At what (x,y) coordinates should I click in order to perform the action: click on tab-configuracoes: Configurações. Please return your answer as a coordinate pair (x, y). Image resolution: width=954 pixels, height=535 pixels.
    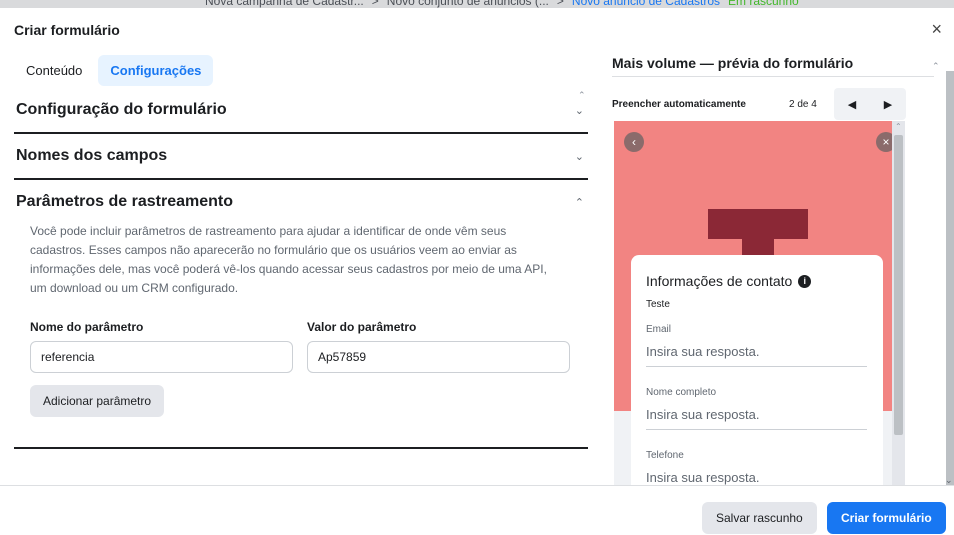
    Looking at the image, I should click on (156, 70).